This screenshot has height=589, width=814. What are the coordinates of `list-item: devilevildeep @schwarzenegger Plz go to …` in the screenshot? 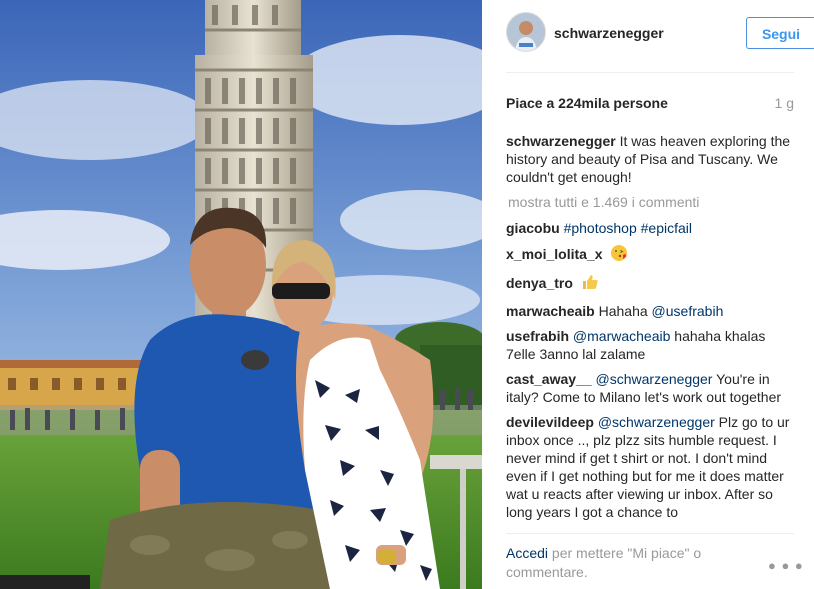 It's located at (651, 467).